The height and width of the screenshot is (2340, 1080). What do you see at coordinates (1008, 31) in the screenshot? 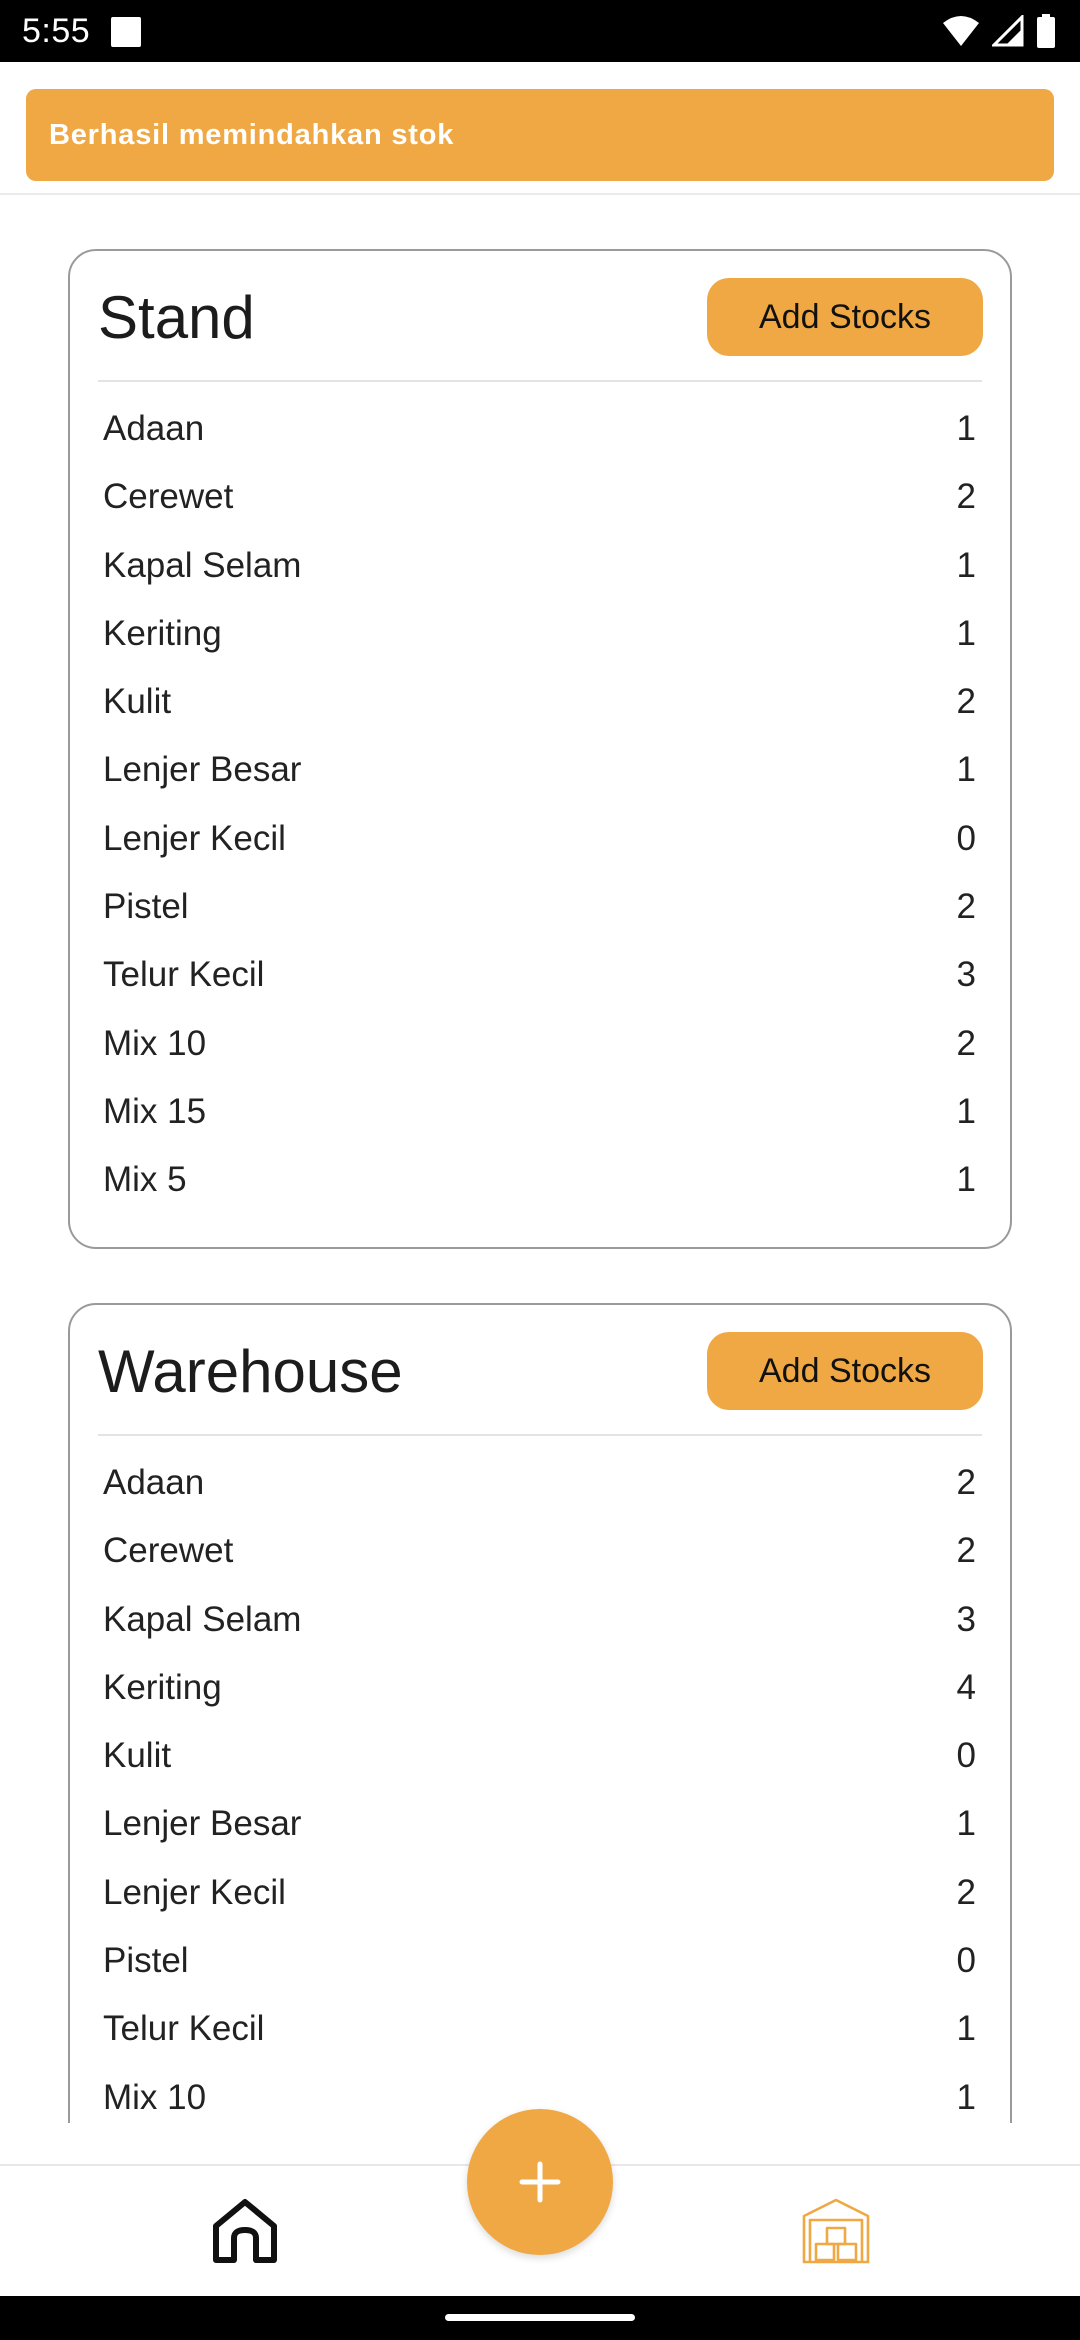
I see `signal-icon` at bounding box center [1008, 31].